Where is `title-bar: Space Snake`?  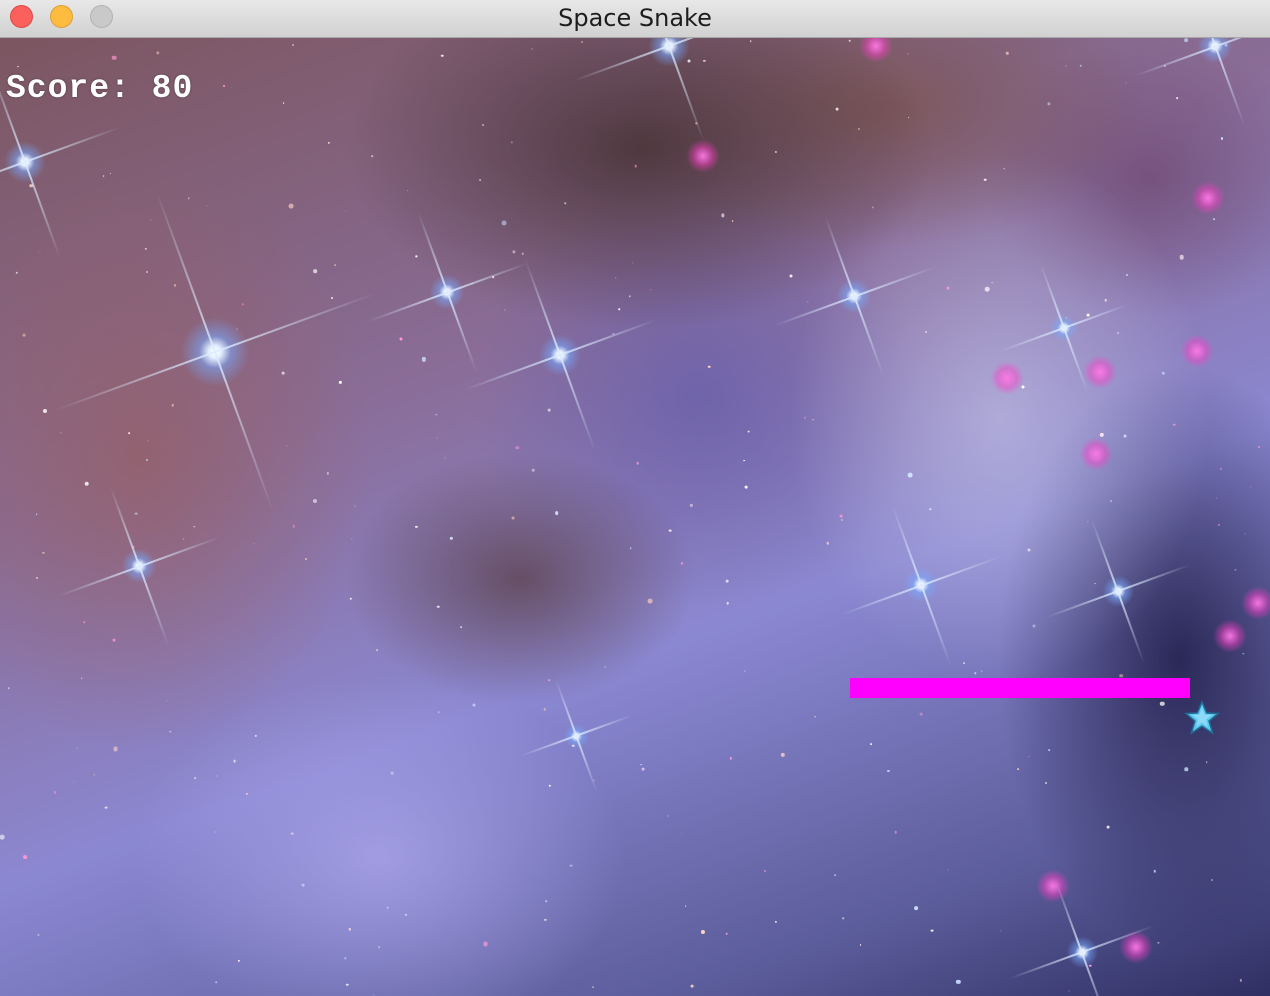
title-bar: Space Snake is located at coordinates (635, 19).